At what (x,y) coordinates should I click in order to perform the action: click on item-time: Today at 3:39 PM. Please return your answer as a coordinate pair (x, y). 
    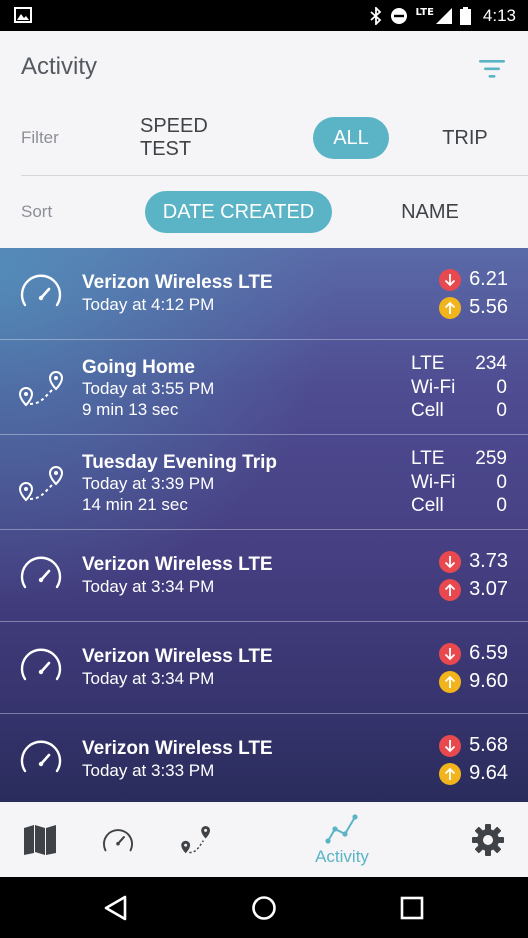
    Looking at the image, I should click on (148, 483).